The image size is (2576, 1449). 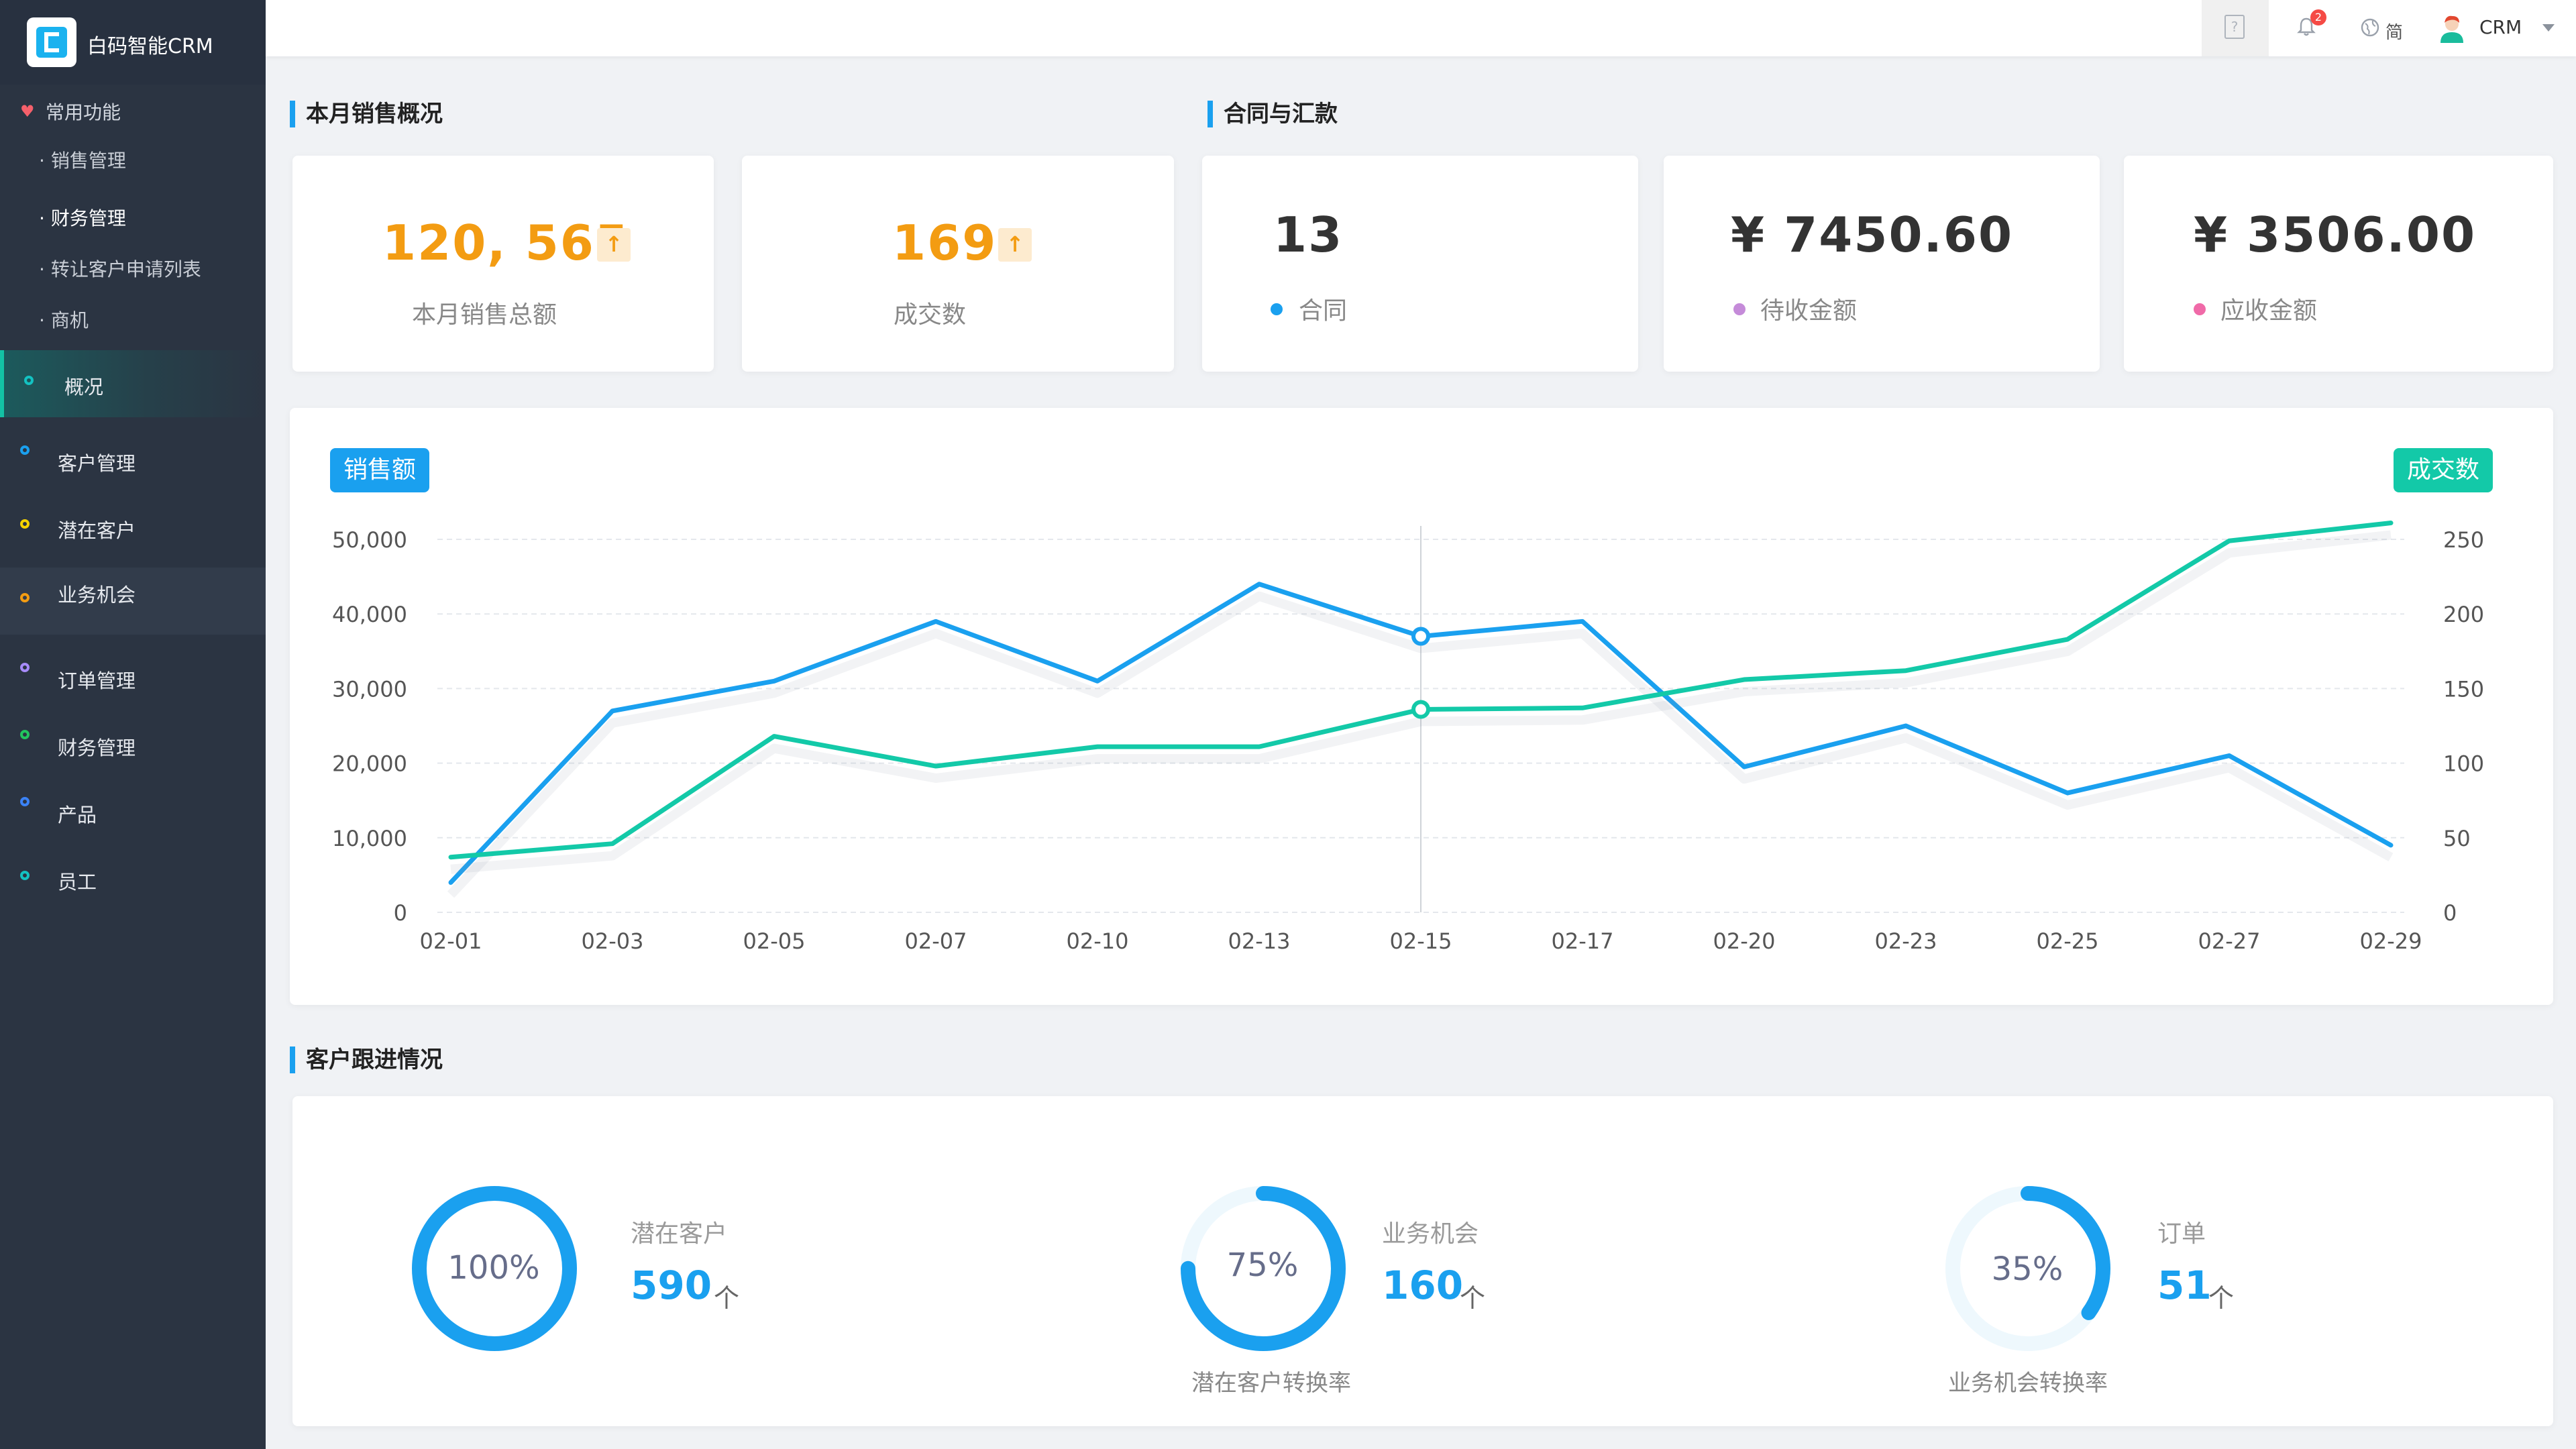 I want to click on y-left-tick-label: 0, so click(x=400, y=913).